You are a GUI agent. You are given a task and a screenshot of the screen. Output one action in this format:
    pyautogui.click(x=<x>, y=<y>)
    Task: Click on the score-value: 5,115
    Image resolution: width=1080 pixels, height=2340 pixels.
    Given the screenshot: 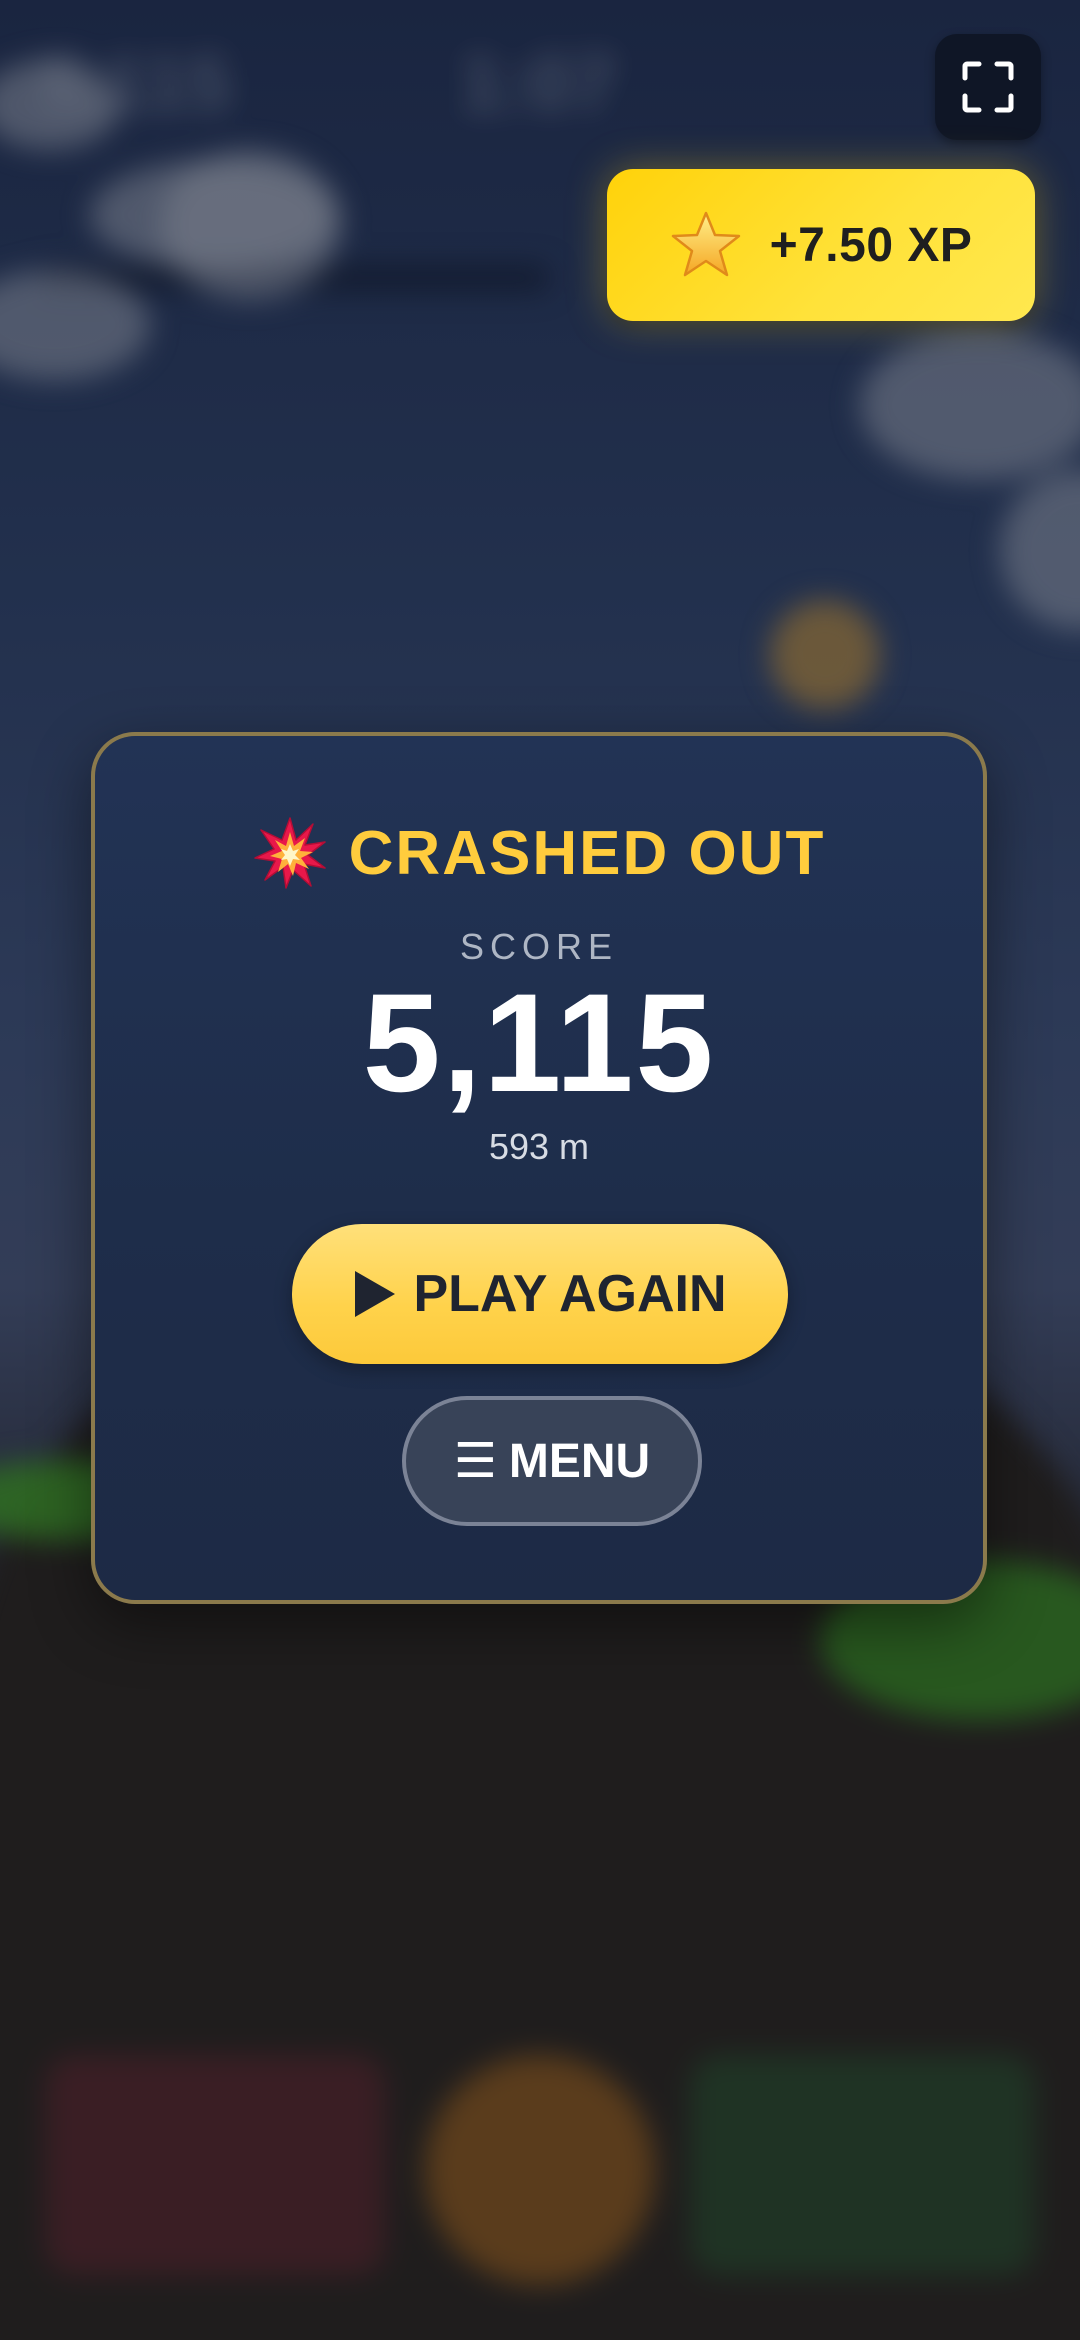 What is the action you would take?
    pyautogui.click(x=539, y=1042)
    